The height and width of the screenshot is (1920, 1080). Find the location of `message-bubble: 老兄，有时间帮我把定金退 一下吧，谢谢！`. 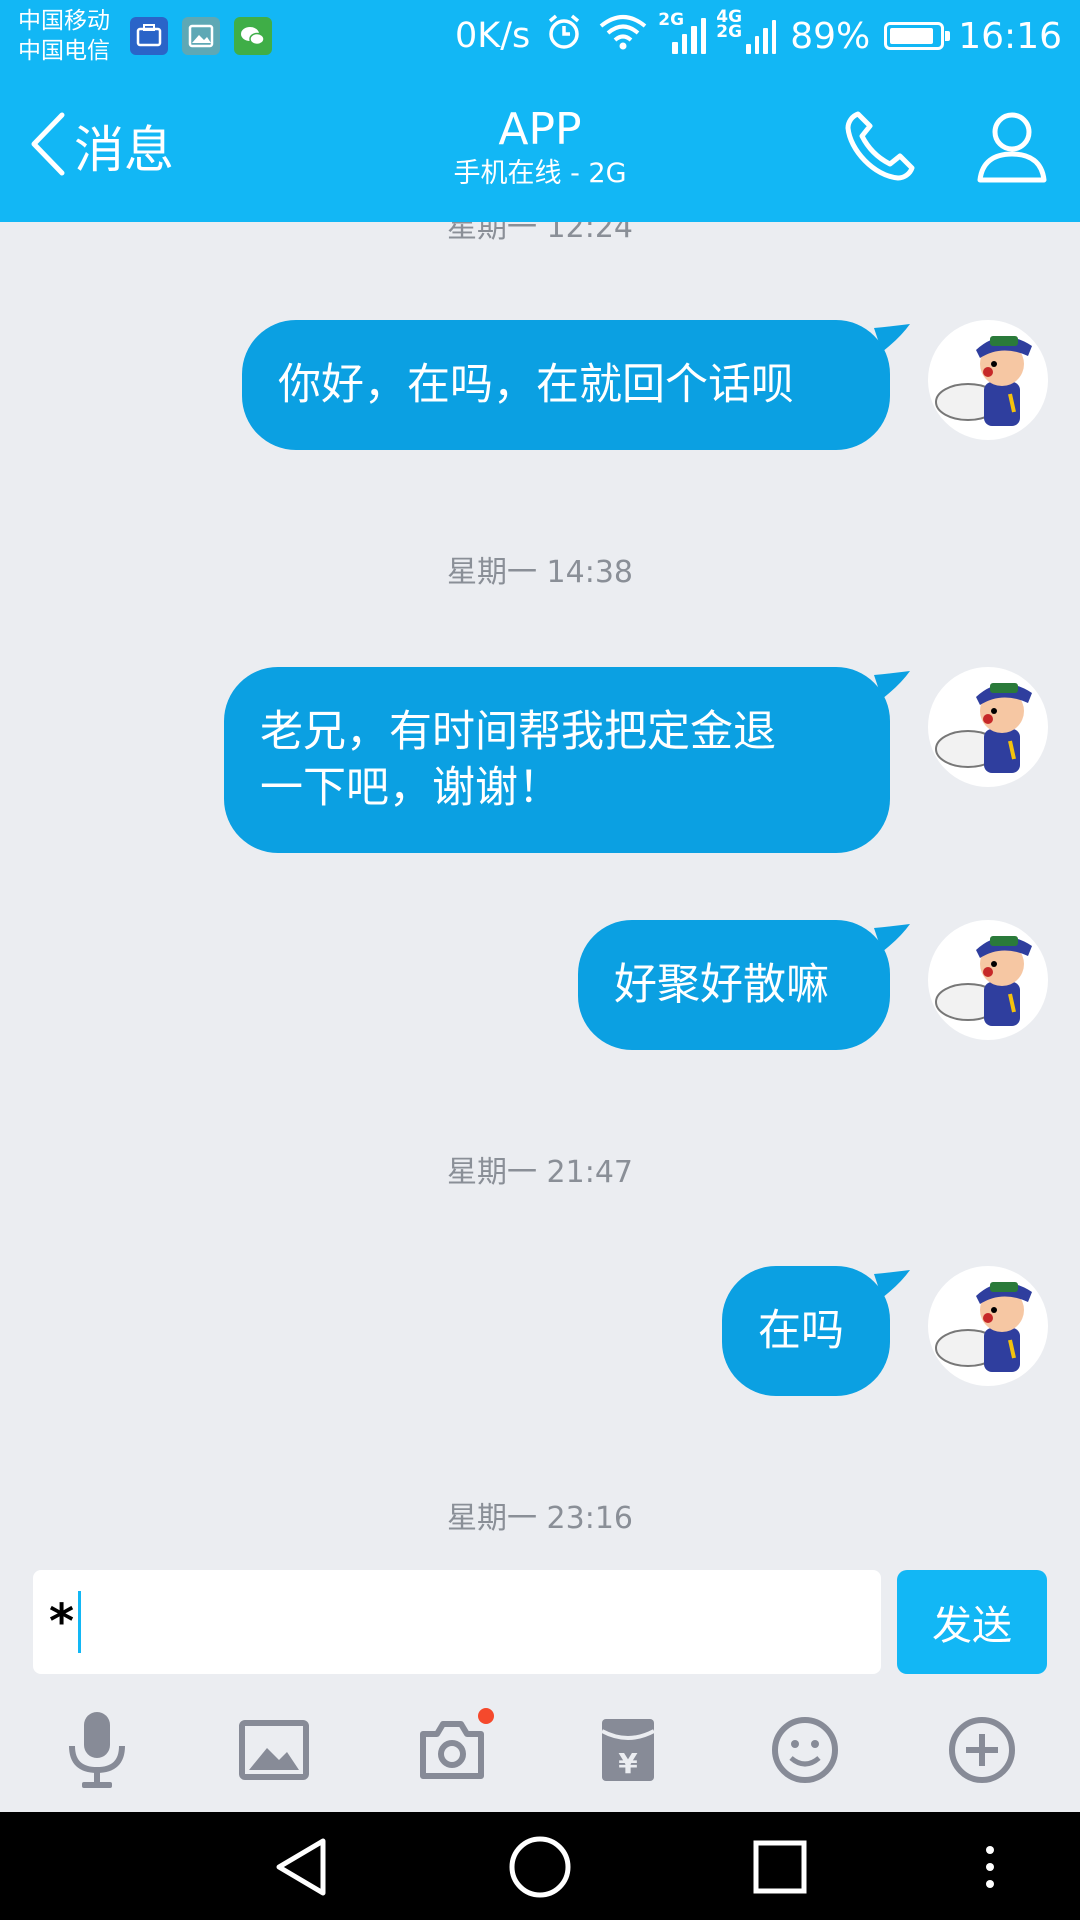

message-bubble: 老兄，有时间帮我把定金退 一下吧，谢谢！ is located at coordinates (567, 760).